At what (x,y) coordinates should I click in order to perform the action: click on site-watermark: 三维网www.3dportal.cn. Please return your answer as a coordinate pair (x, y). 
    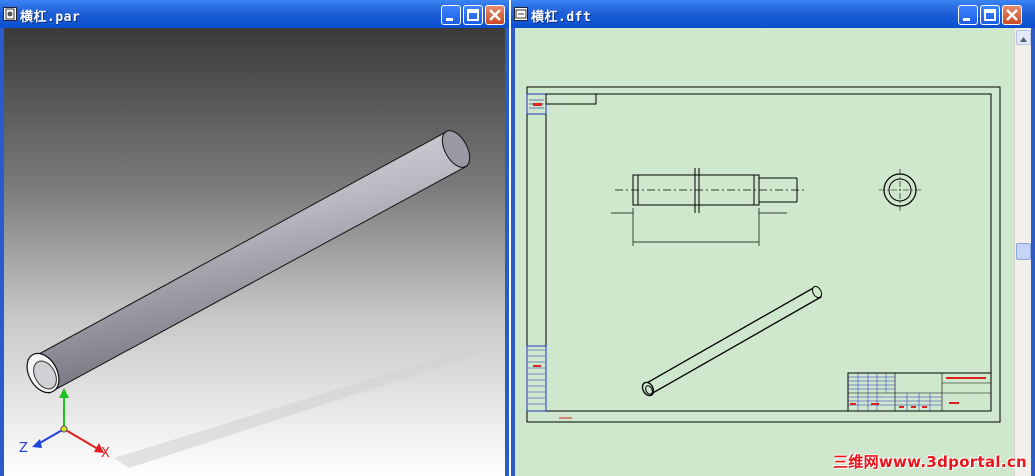
    Looking at the image, I should click on (929, 462).